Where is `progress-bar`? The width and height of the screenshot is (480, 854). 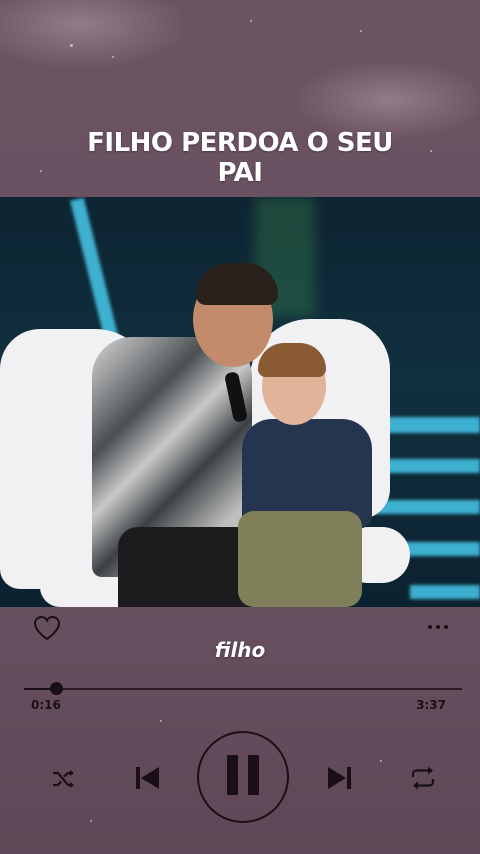 progress-bar is located at coordinates (243, 688).